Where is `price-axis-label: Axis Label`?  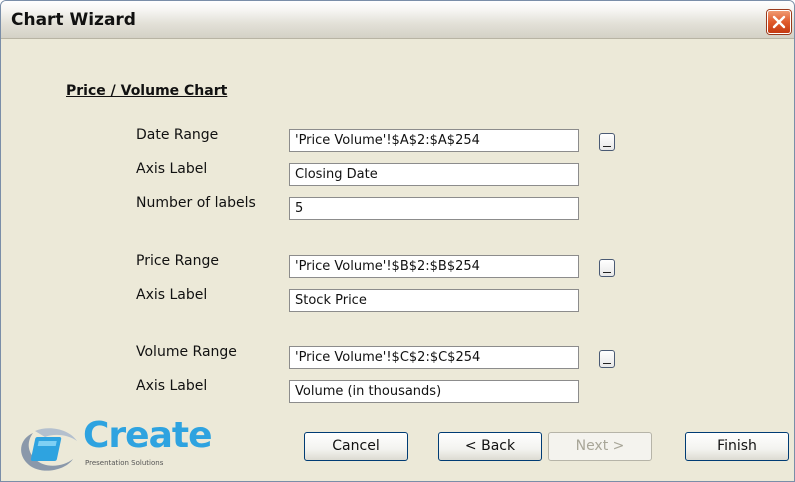
price-axis-label: Axis Label is located at coordinates (172, 295).